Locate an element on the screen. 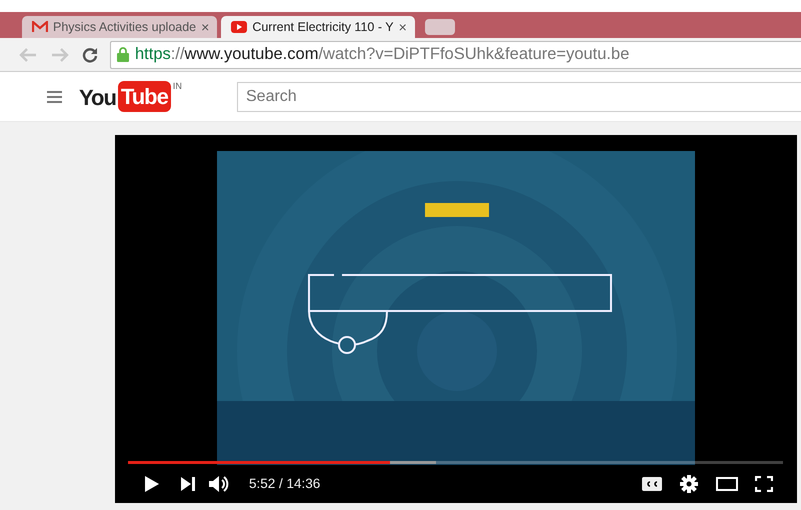 The image size is (801, 510). captions-icon is located at coordinates (652, 483).